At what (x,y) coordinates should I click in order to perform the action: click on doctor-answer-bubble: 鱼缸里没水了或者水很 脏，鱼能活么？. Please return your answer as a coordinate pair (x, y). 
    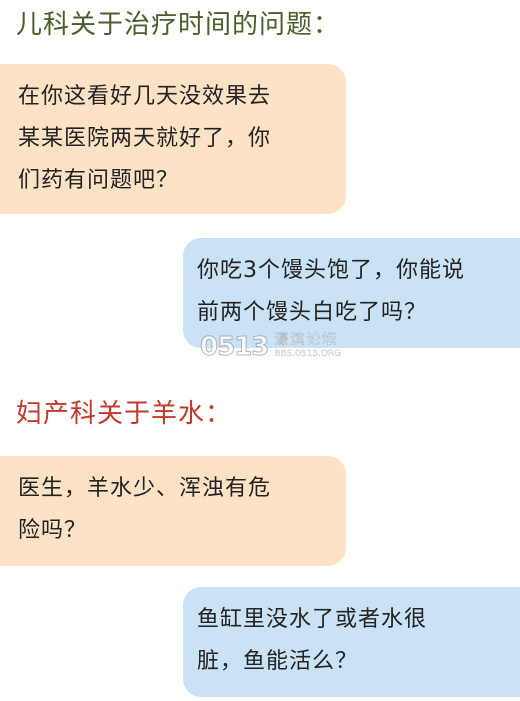
    Looking at the image, I should click on (351, 642).